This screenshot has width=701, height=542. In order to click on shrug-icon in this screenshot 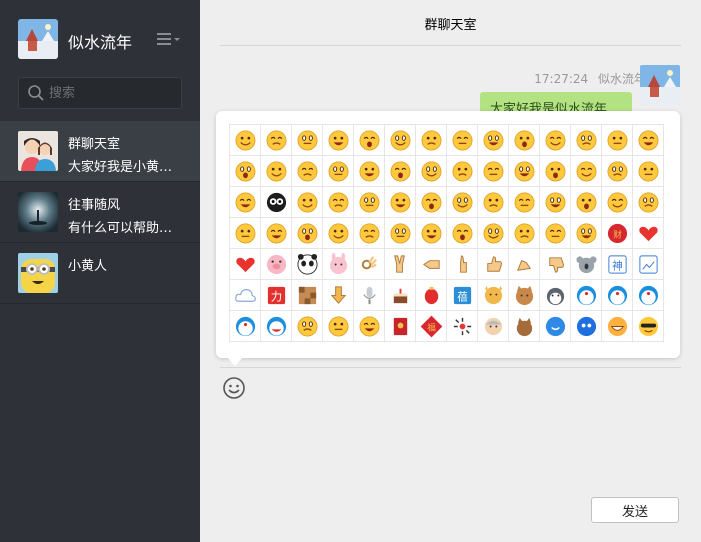, I will do `click(369, 326)`.